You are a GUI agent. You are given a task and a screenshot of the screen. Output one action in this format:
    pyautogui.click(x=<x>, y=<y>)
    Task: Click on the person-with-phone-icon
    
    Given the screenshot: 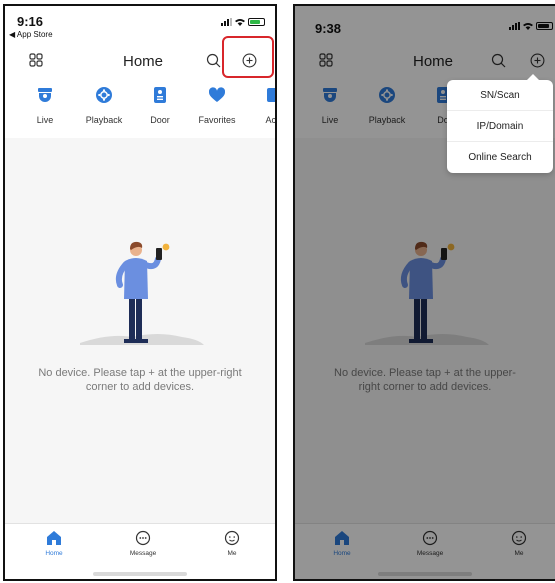 What is the action you would take?
    pyautogui.click(x=142, y=293)
    